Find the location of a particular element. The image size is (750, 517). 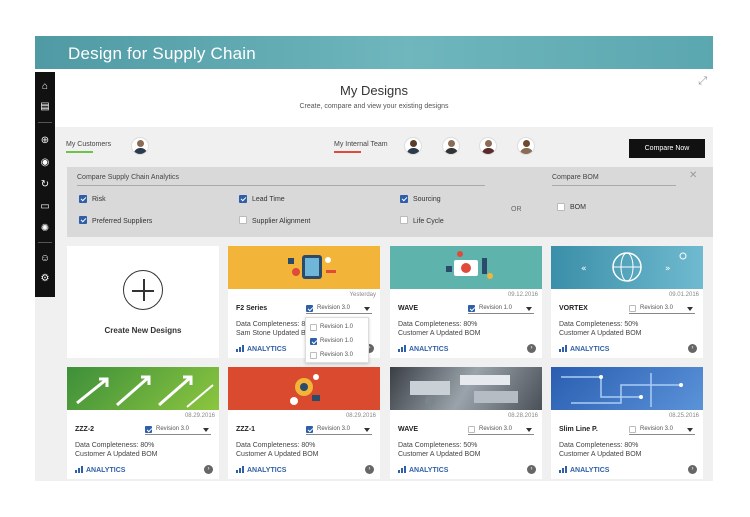

card-date: 08.28.2016 is located at coordinates (522, 416).